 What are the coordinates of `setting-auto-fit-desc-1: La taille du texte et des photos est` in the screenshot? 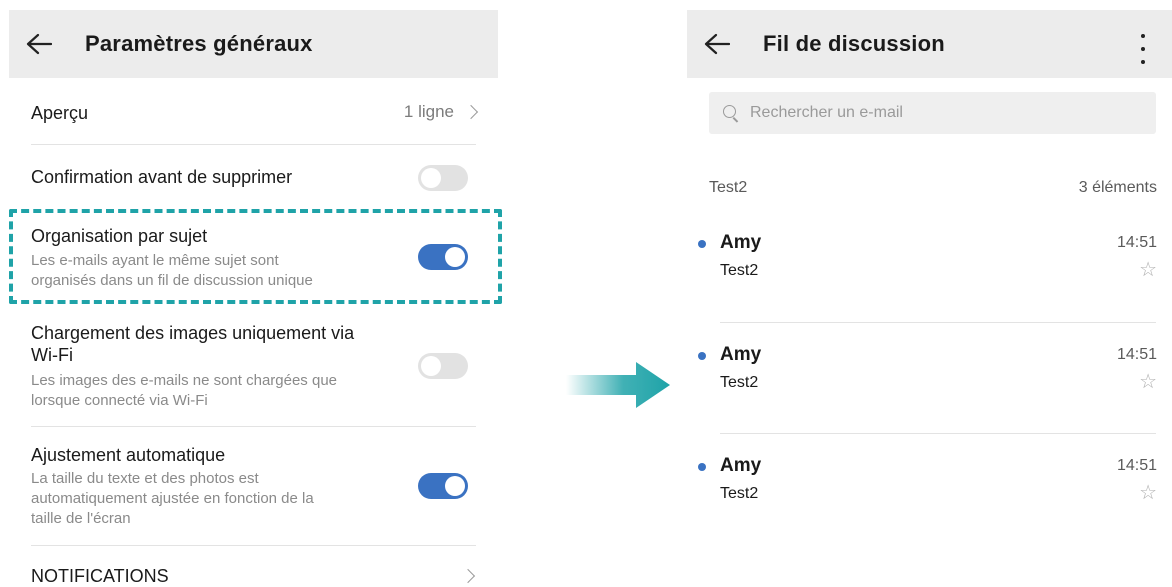 It's located at (145, 478).